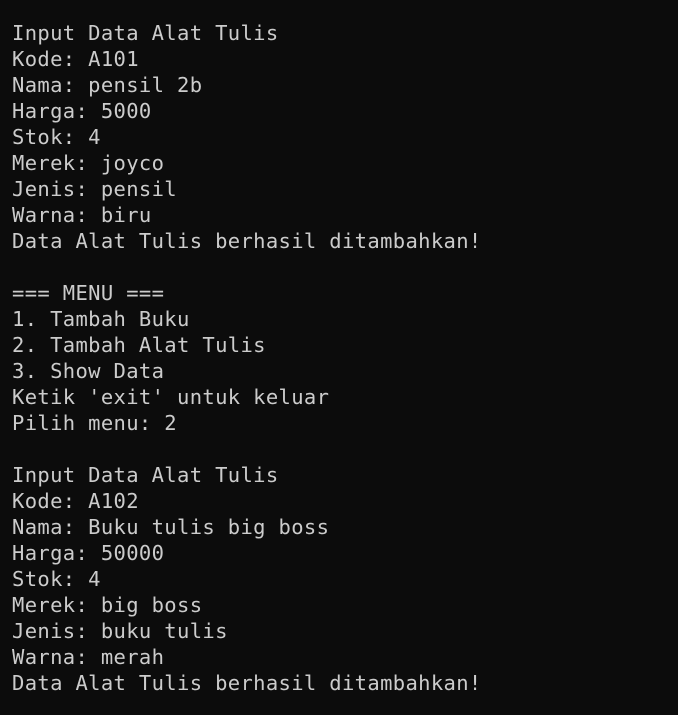  I want to click on terminal-line: Warna: biru, so click(82, 215).